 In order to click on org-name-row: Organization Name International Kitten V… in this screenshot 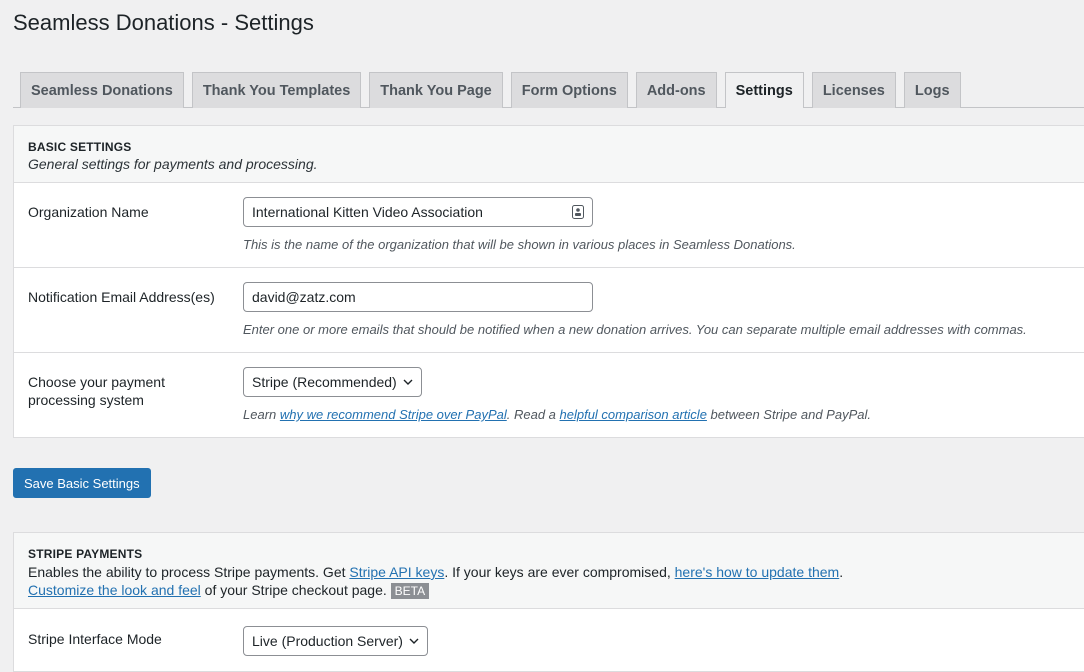, I will do `click(549, 225)`.